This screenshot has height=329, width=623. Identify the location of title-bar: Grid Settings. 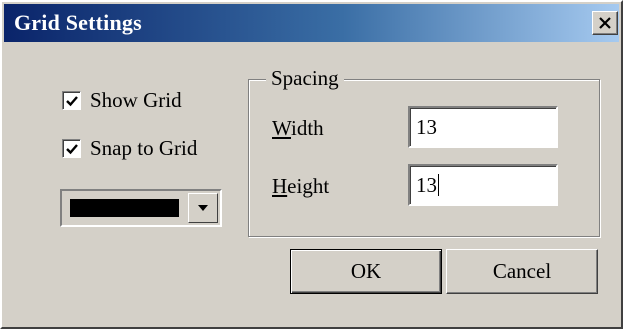
(311, 23).